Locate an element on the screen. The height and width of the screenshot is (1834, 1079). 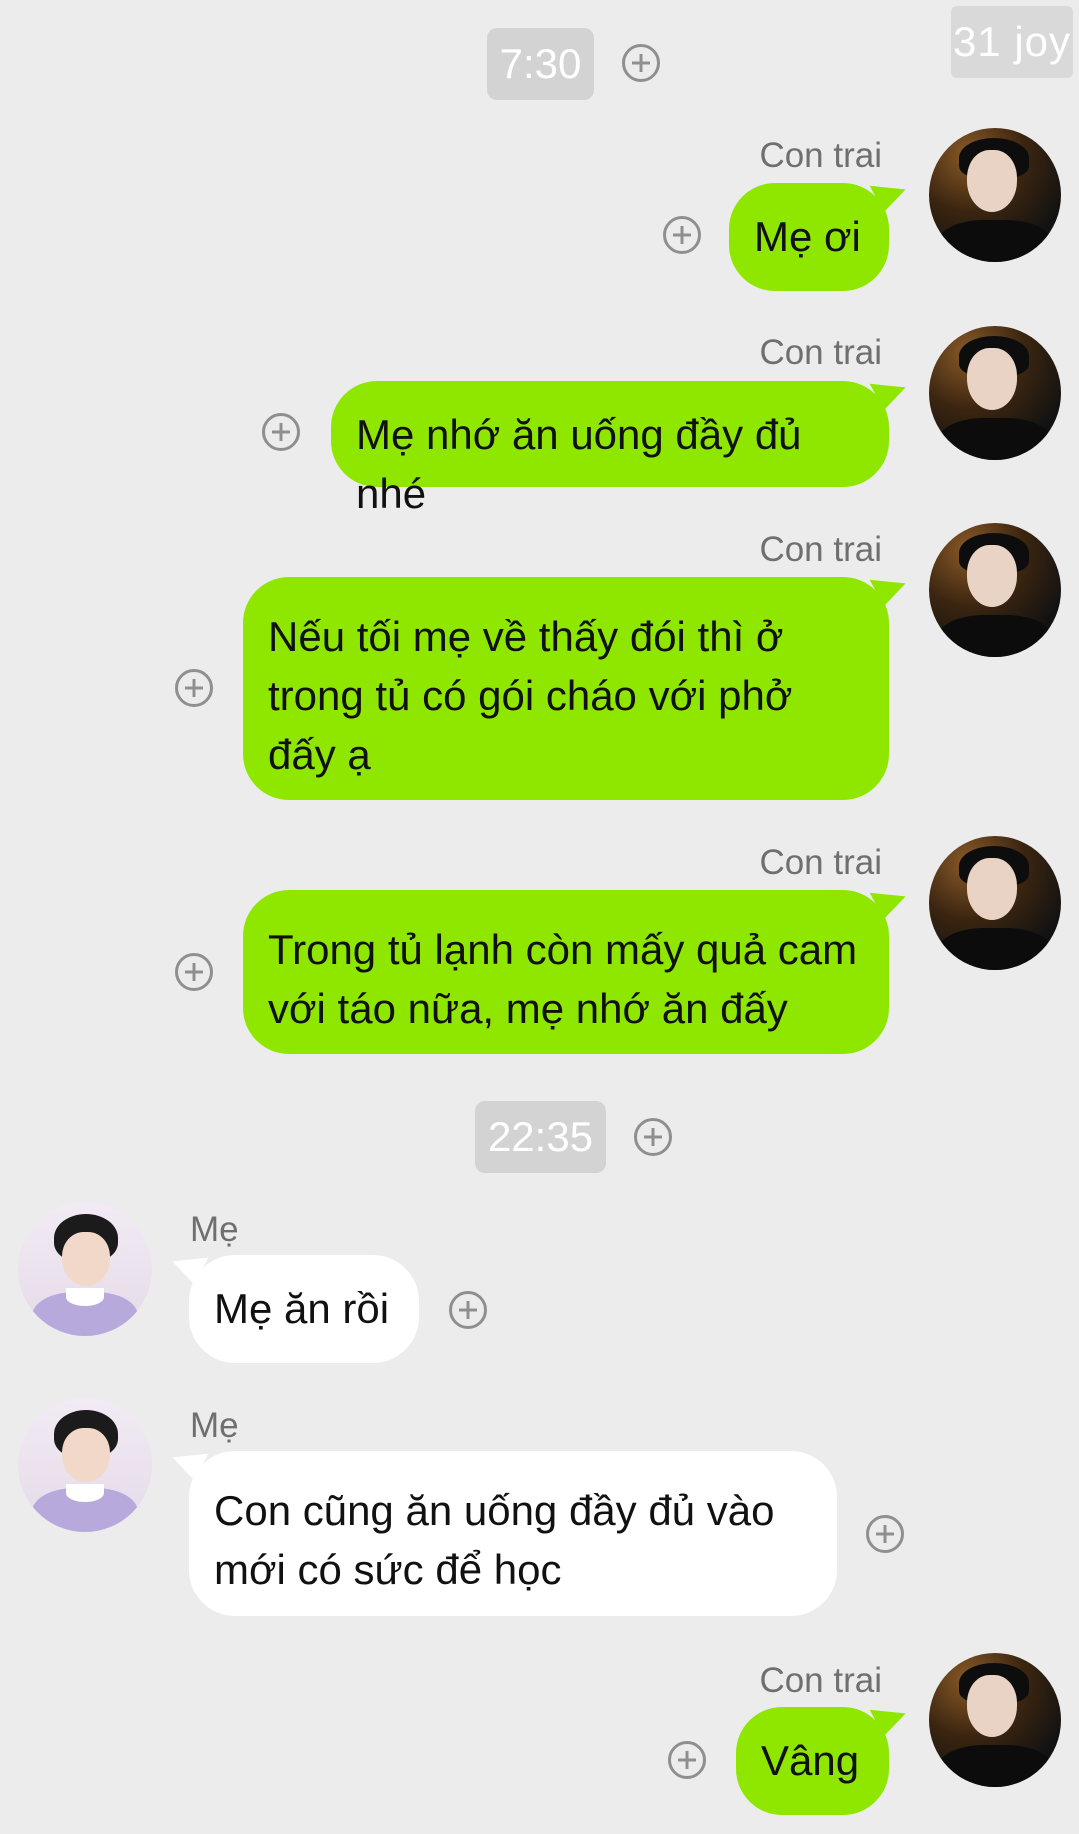
message-text: Mẹ ơi is located at coordinates (807, 236).